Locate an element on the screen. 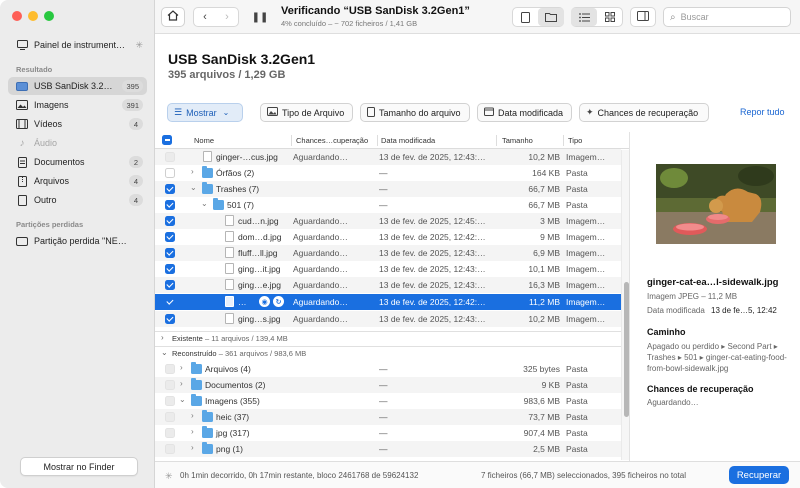 This screenshot has height=488, width=800. toggle-preview-panel-button is located at coordinates (643, 17).